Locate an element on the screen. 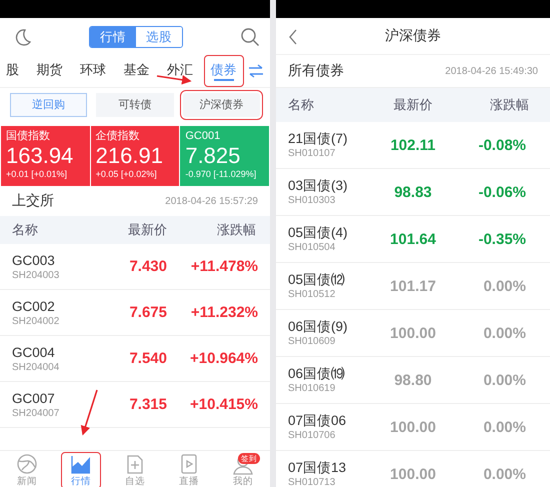 Image resolution: width=550 pixels, height=487 pixels. change-cell-text: -0.35% is located at coordinates (502, 239).